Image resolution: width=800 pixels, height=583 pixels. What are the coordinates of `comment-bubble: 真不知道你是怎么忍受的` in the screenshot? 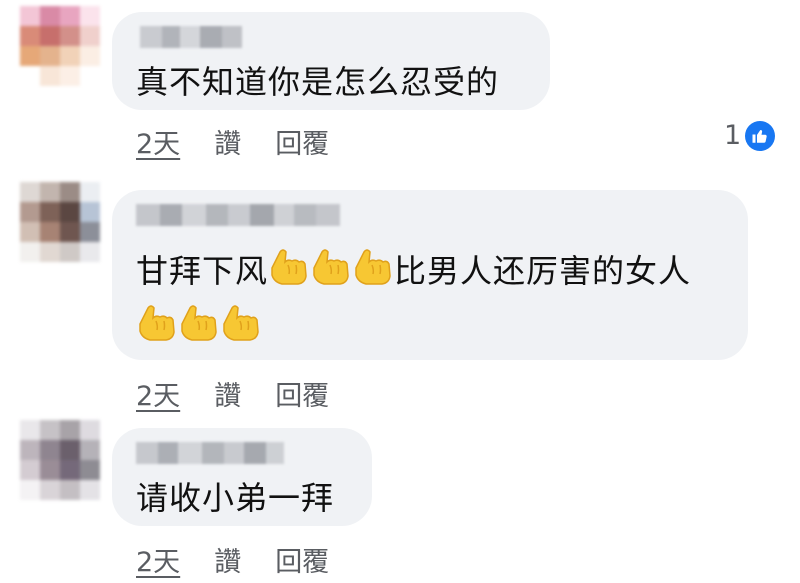 It's located at (331, 61).